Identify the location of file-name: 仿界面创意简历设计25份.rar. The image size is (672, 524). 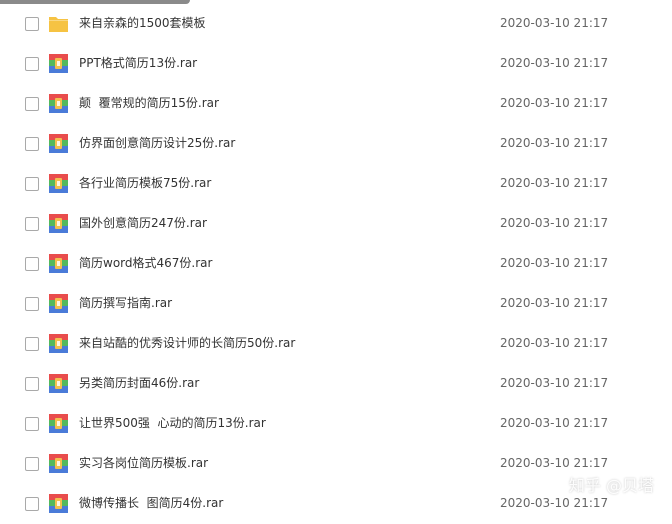
(157, 143).